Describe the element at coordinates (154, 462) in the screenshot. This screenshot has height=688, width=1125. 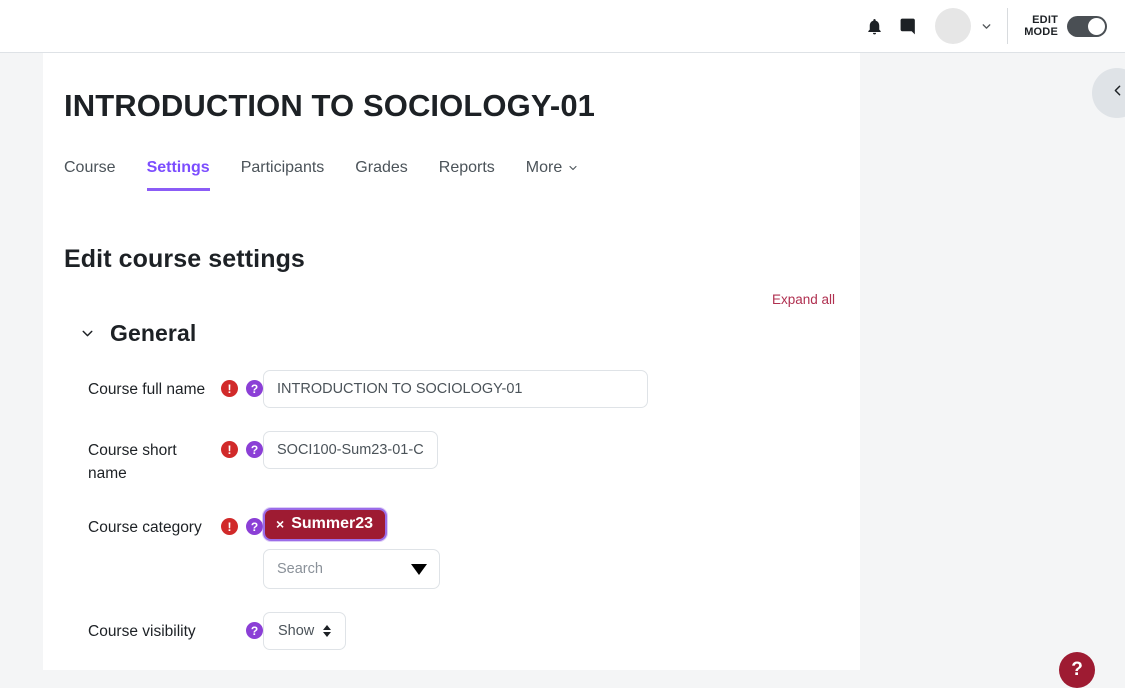
I see `field-label: Course short name` at that location.